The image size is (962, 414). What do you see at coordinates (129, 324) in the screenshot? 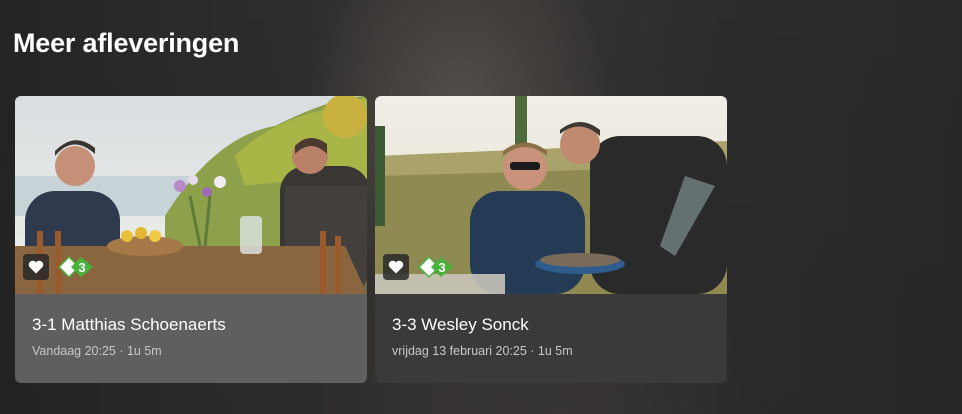
I see `episode-title: 3-1 Matthias Schoenaerts` at bounding box center [129, 324].